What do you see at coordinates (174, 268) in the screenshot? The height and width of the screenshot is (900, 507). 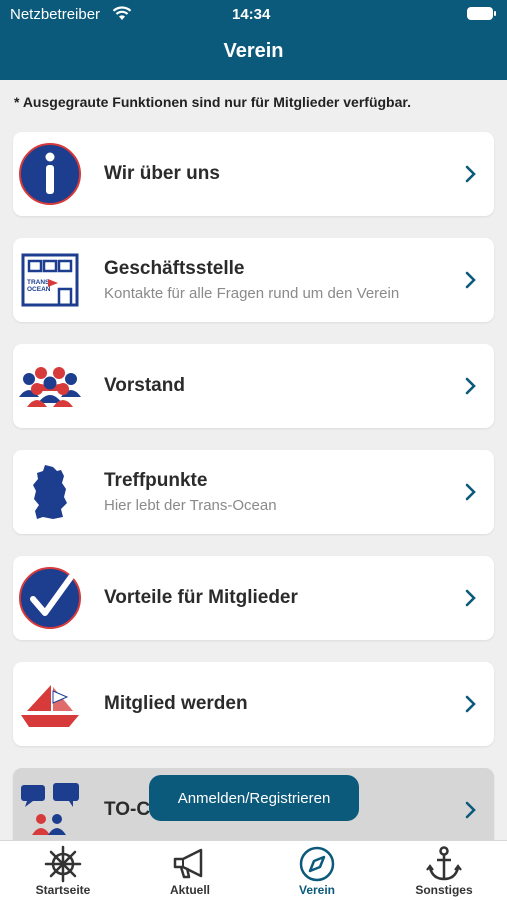 I see `menu-item-title: Geschäftsstelle` at bounding box center [174, 268].